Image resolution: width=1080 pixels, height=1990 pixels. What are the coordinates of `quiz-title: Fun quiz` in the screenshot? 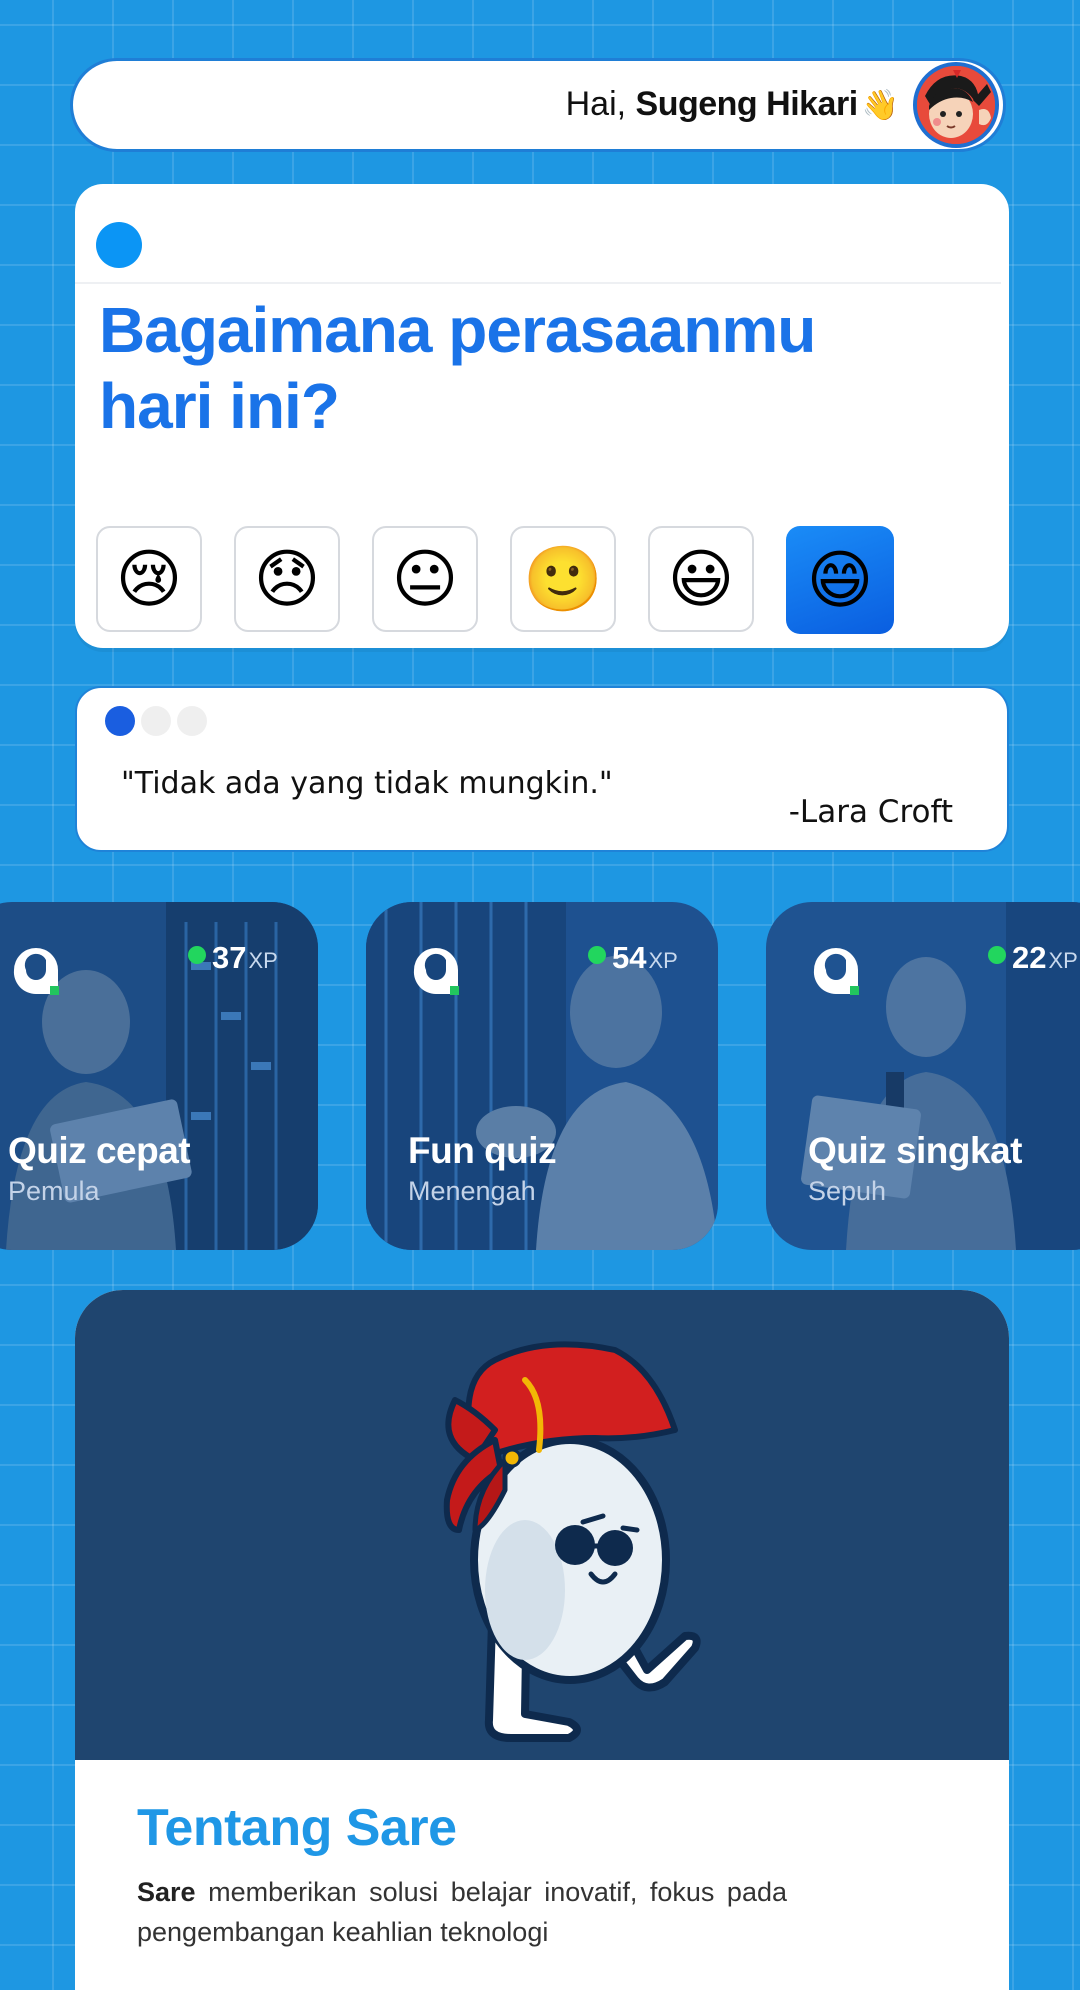 It's located at (482, 1150).